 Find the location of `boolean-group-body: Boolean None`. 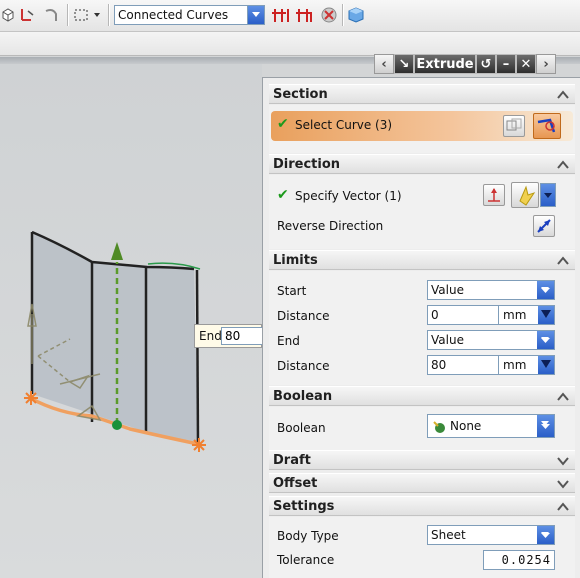

boolean-group-body: Boolean None is located at coordinates (422, 430).